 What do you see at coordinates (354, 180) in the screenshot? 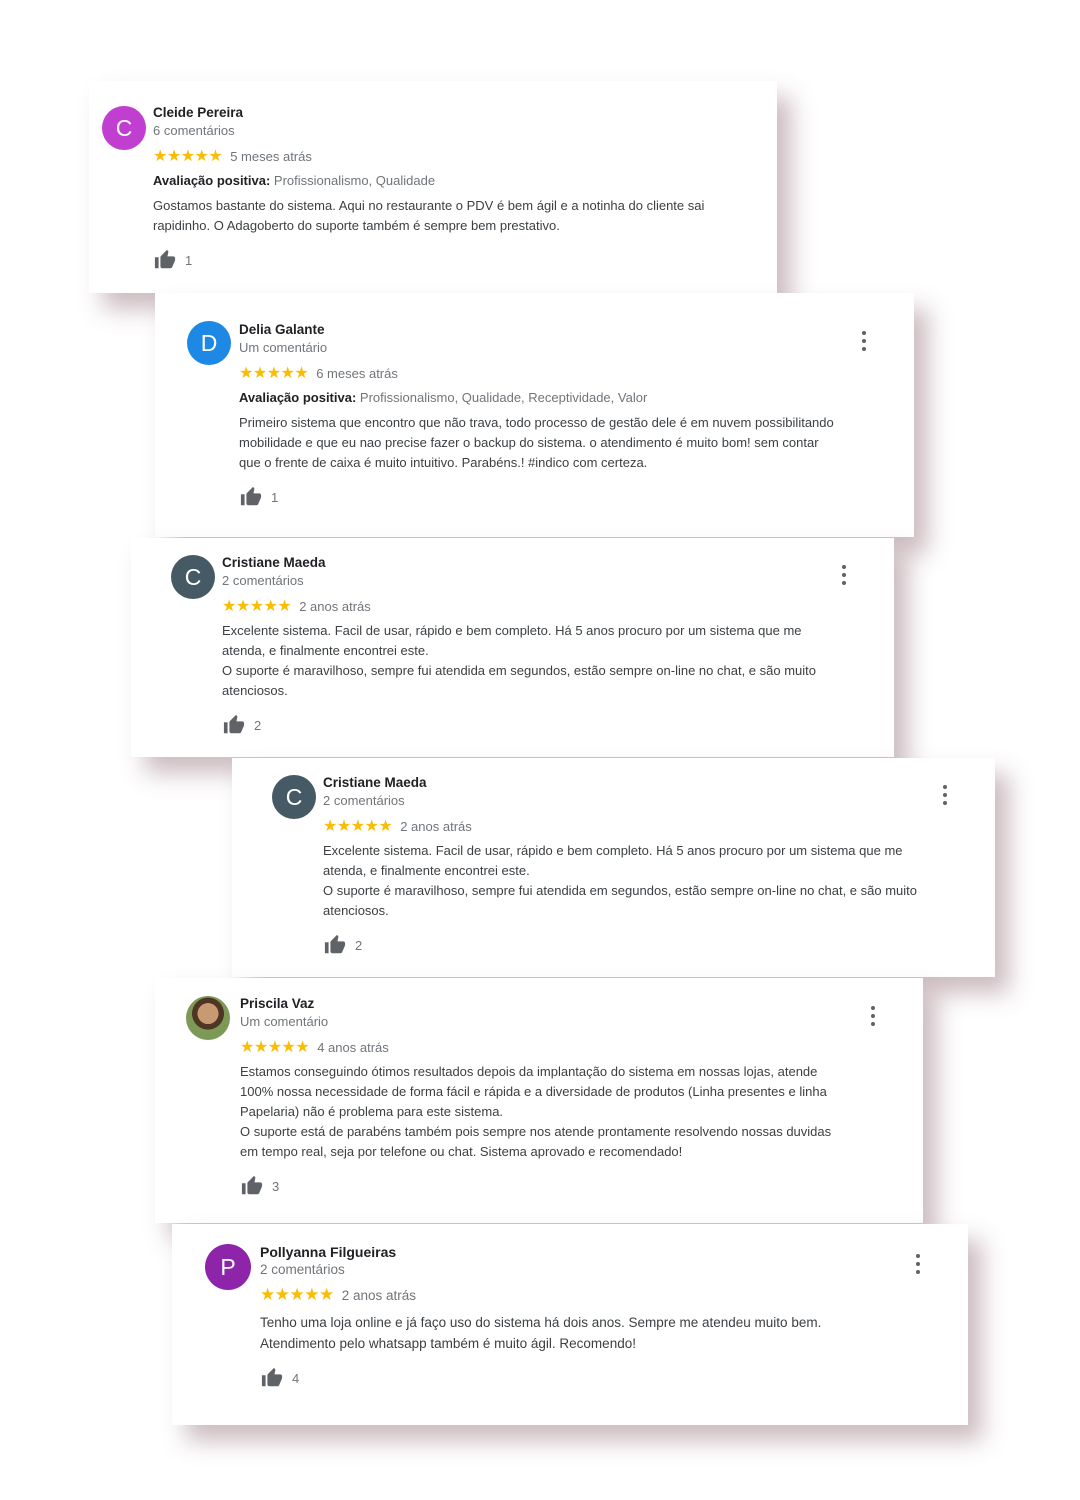
I see `positive-value: Profissionalismo, Qualidade` at bounding box center [354, 180].